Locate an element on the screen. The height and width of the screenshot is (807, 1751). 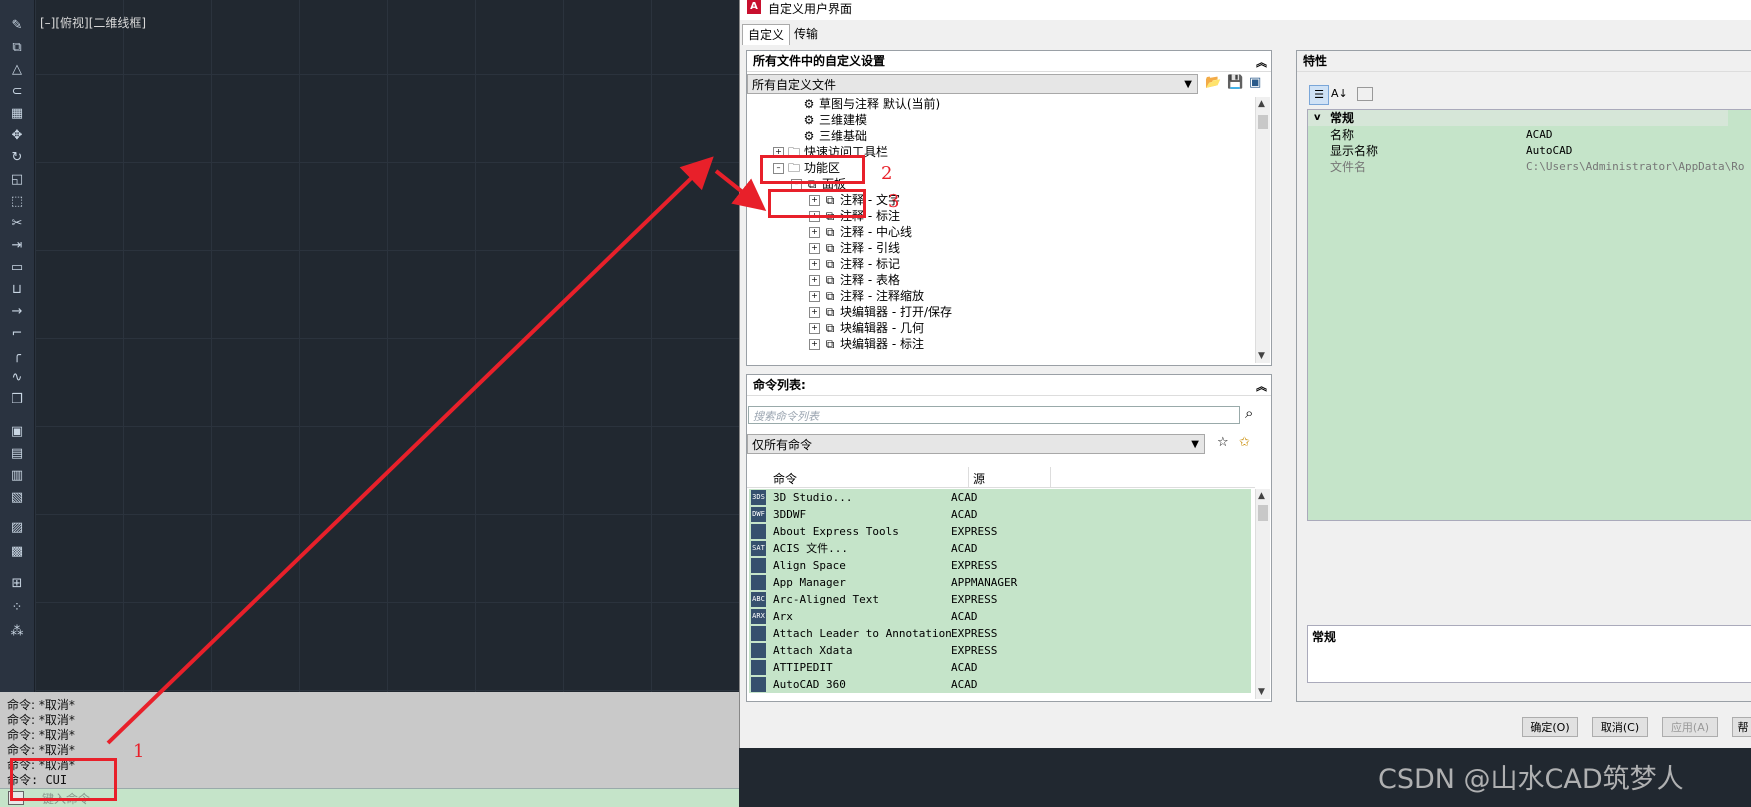
annotation-label-3: 3 is located at coordinates (894, 201).